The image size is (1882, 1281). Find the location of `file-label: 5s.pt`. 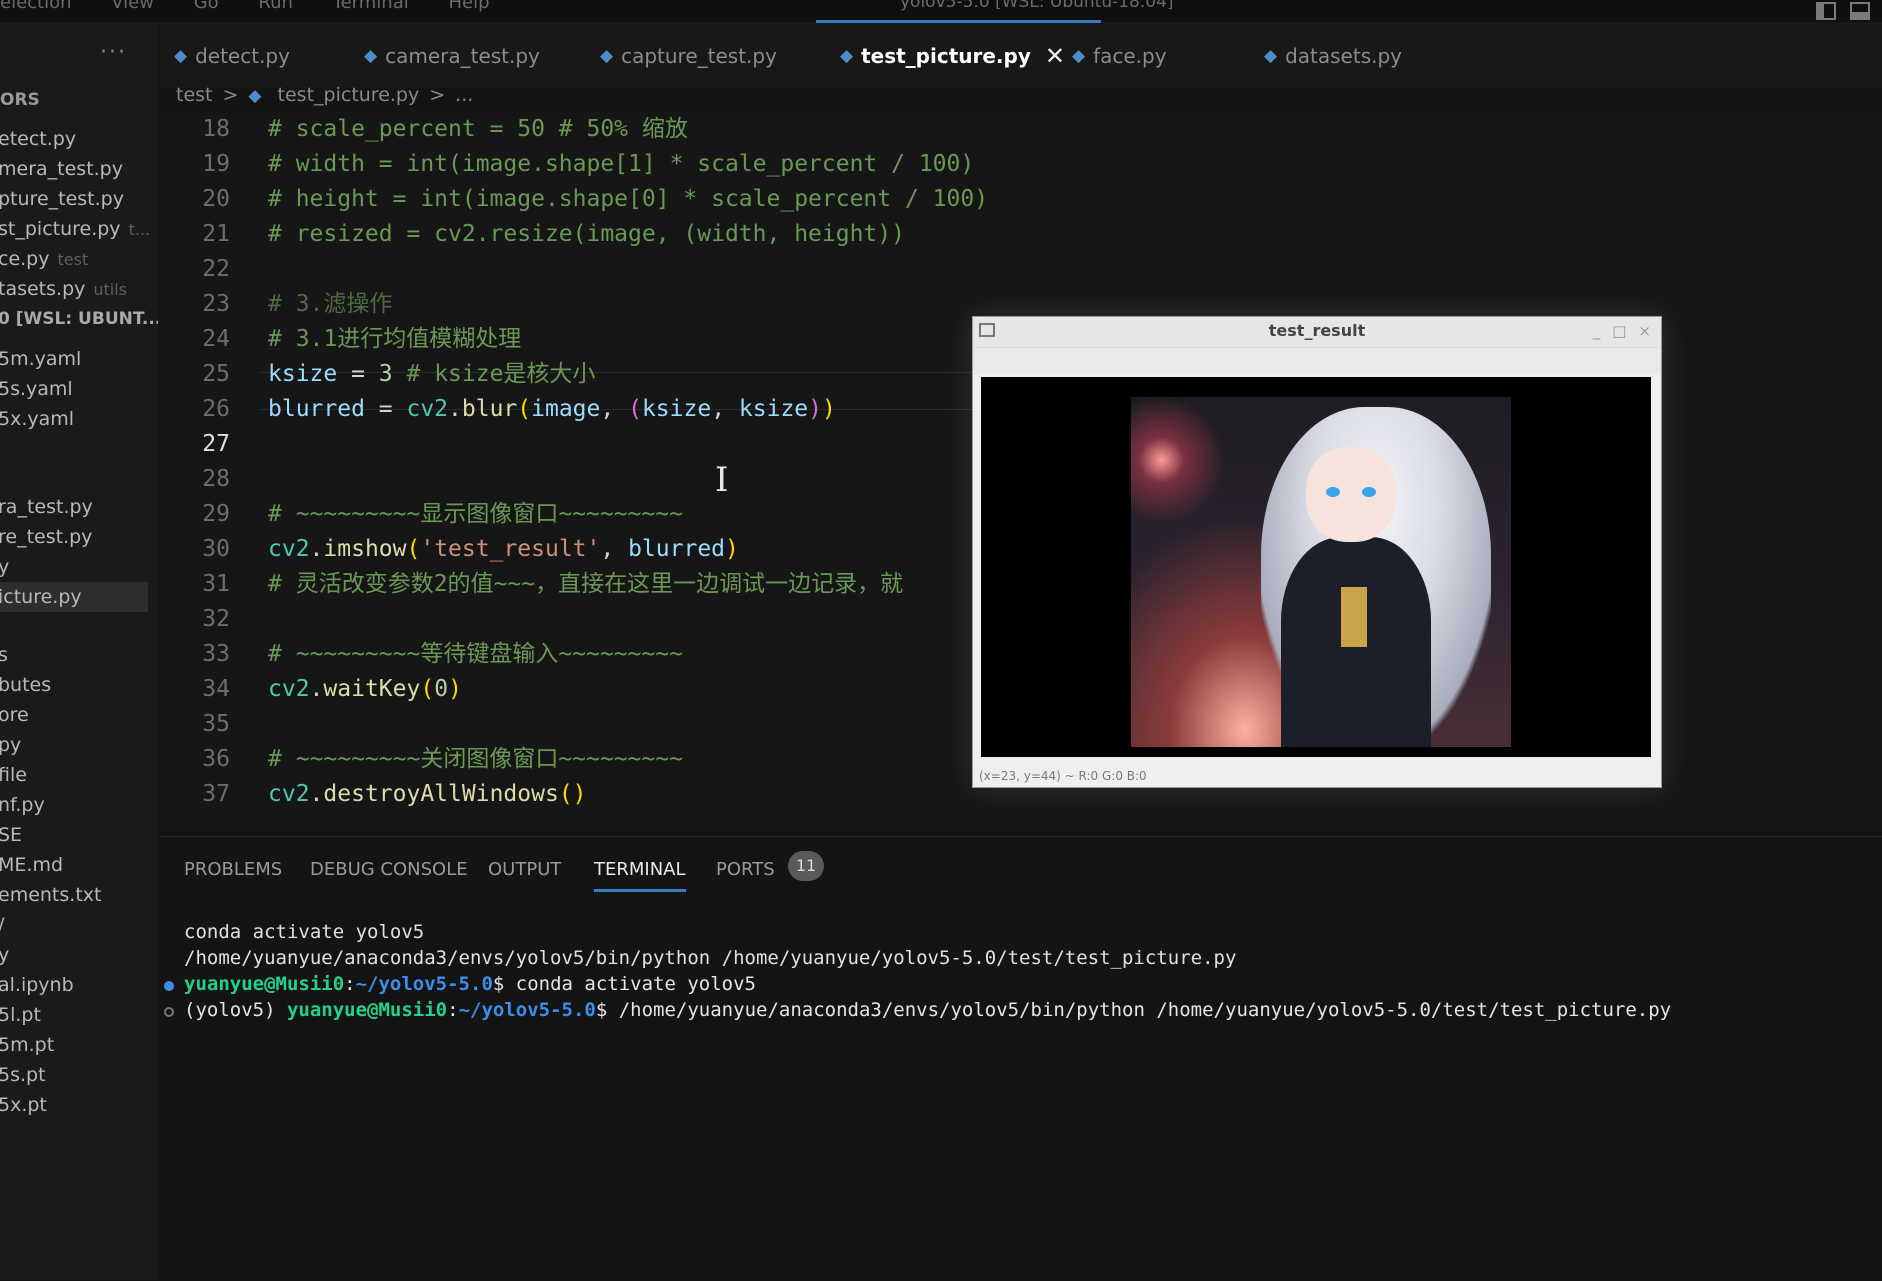

file-label: 5s.pt is located at coordinates (23, 1075).